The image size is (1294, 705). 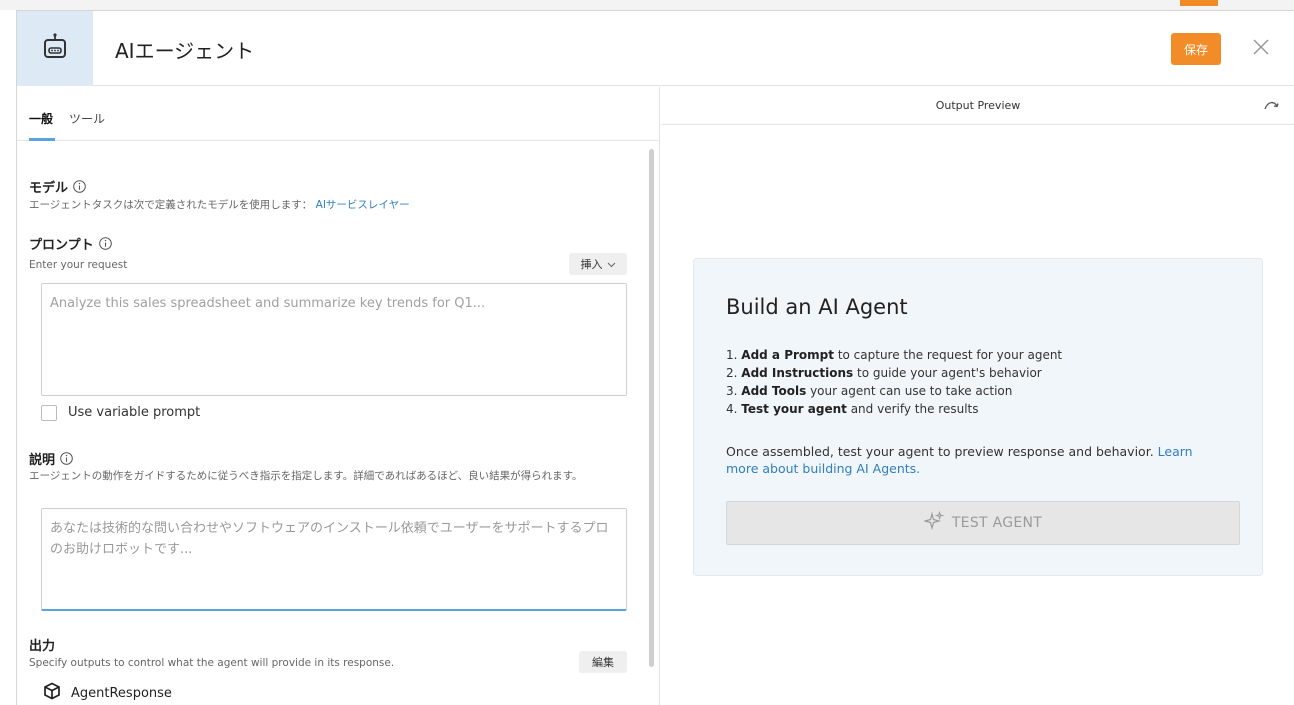 I want to click on insert-button: 挿入, so click(x=598, y=264).